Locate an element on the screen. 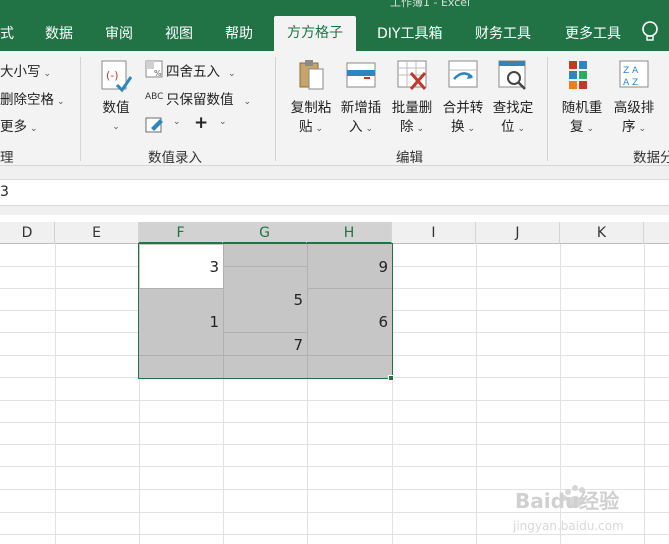  tab-help: 帮助 is located at coordinates (239, 35).